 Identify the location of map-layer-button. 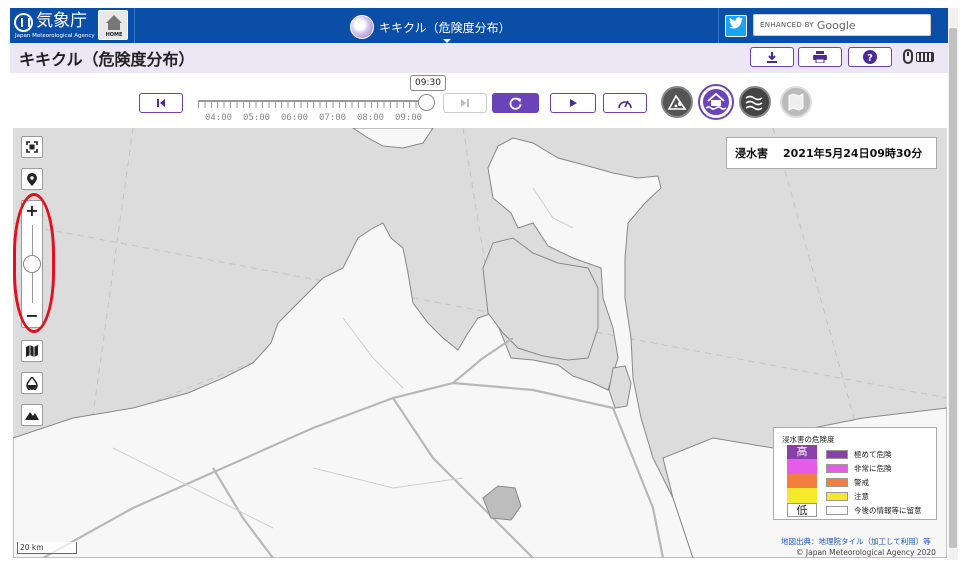
(796, 102).